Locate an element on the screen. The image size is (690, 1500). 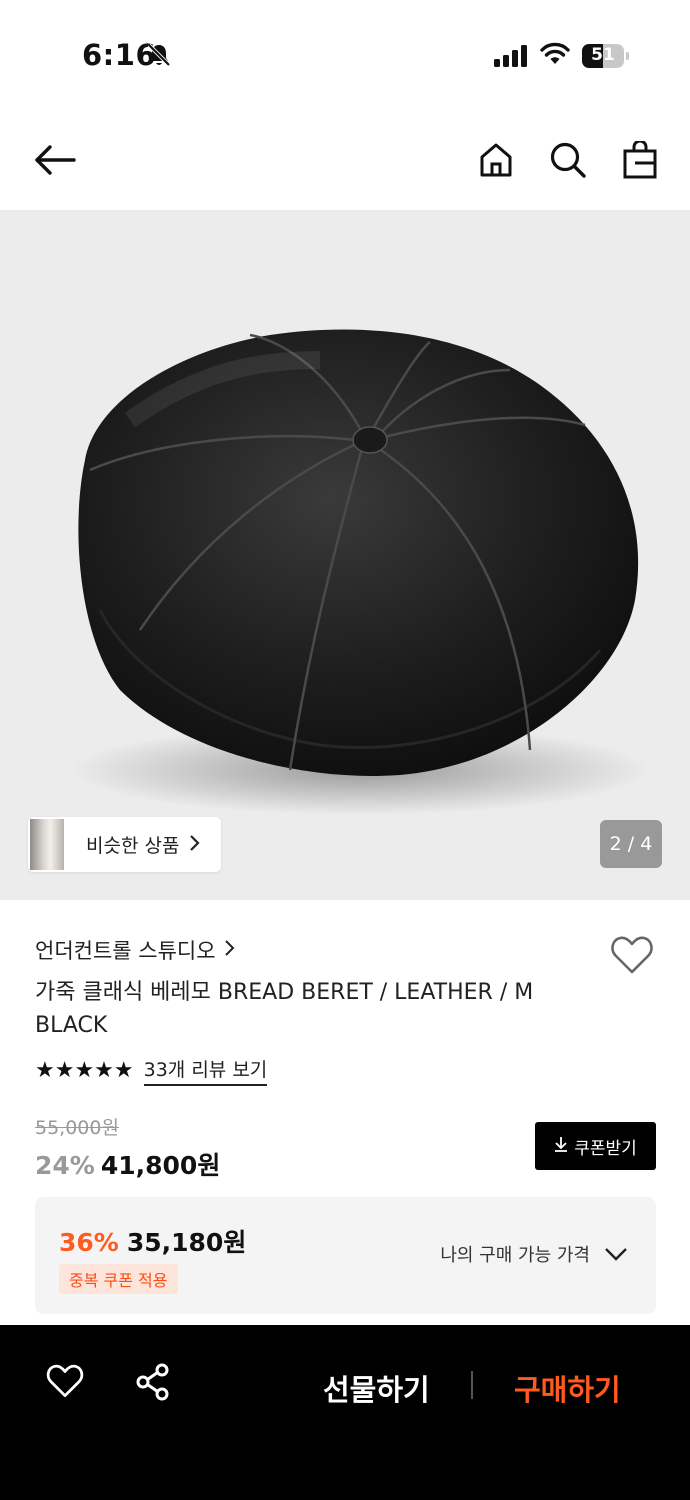
stacked-coupon-badge: 중복 쿠폰 적용 is located at coordinates (118, 1279).